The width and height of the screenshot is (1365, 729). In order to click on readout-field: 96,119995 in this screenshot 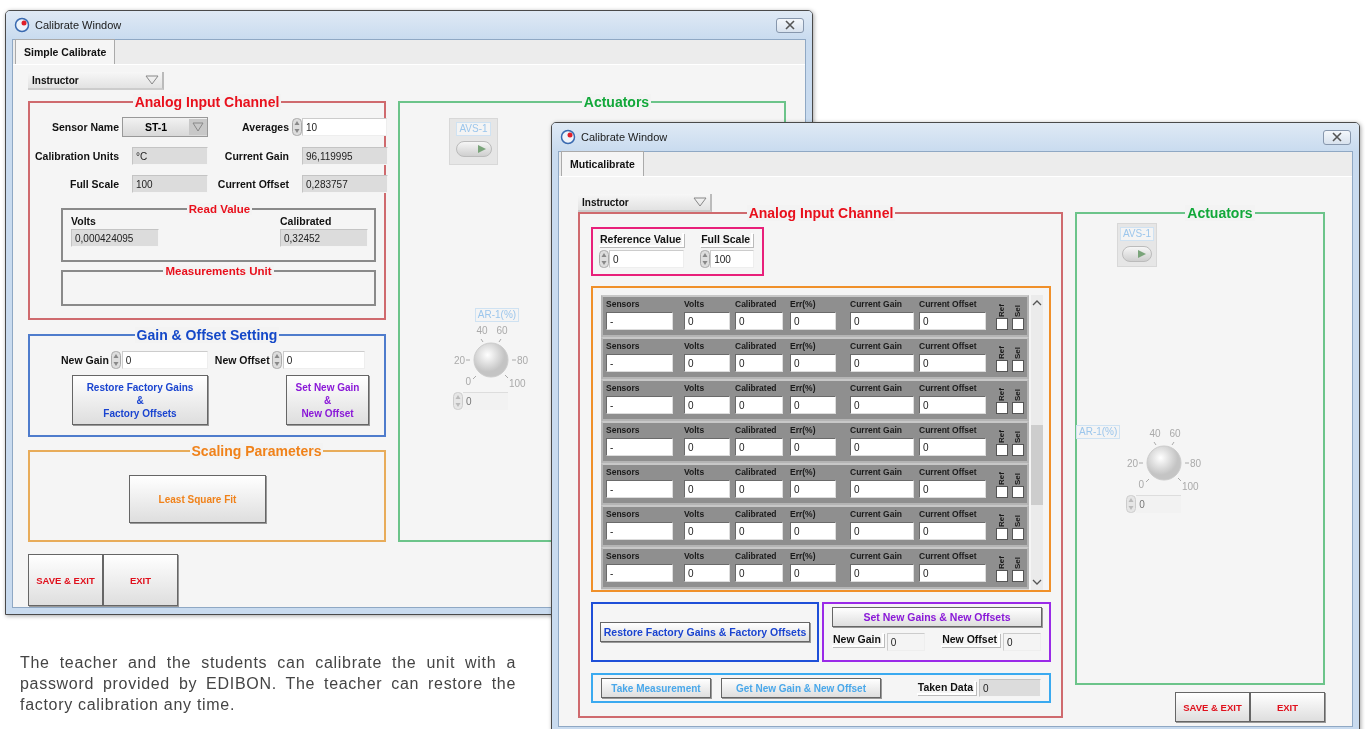, I will do `click(345, 156)`.